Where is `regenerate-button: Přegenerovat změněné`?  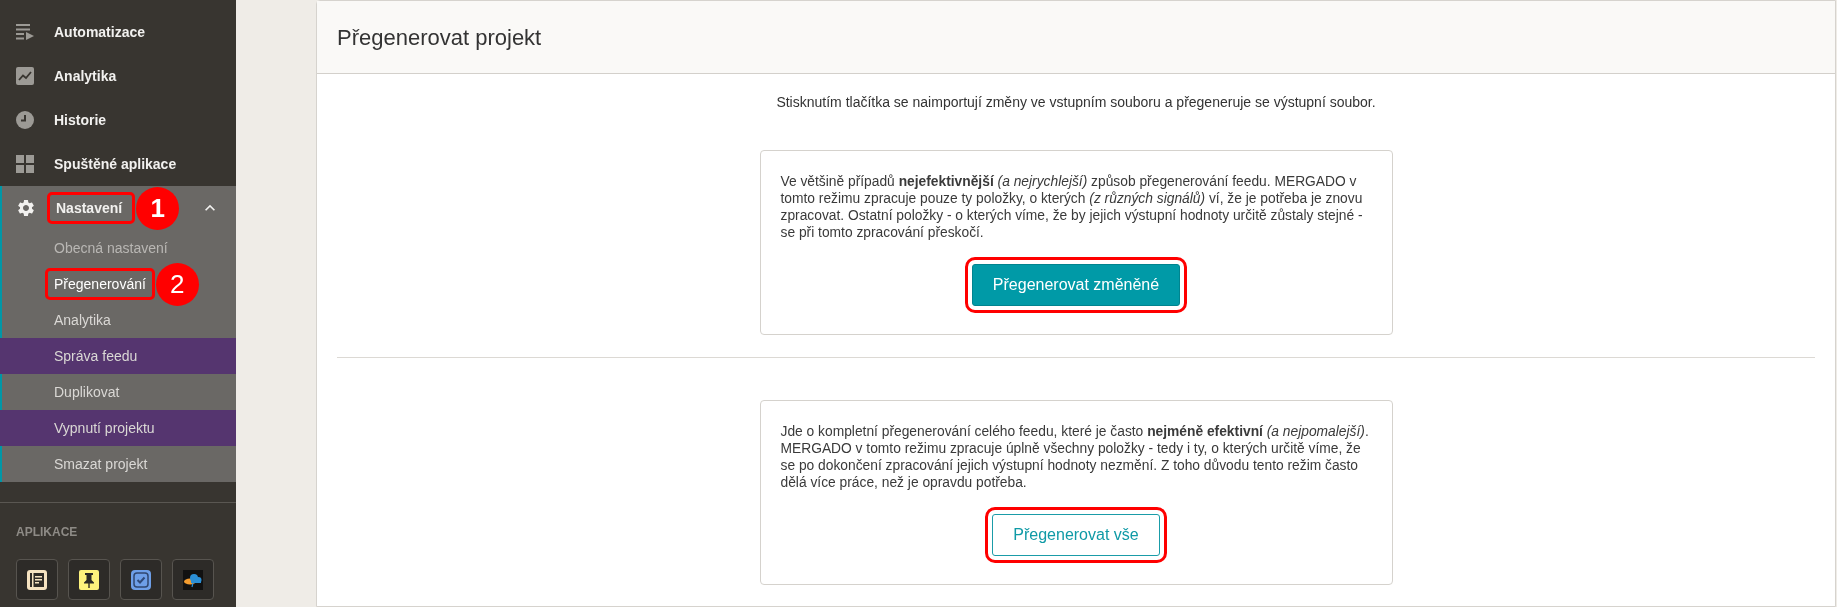
regenerate-button: Přegenerovat změněné is located at coordinates (1076, 285).